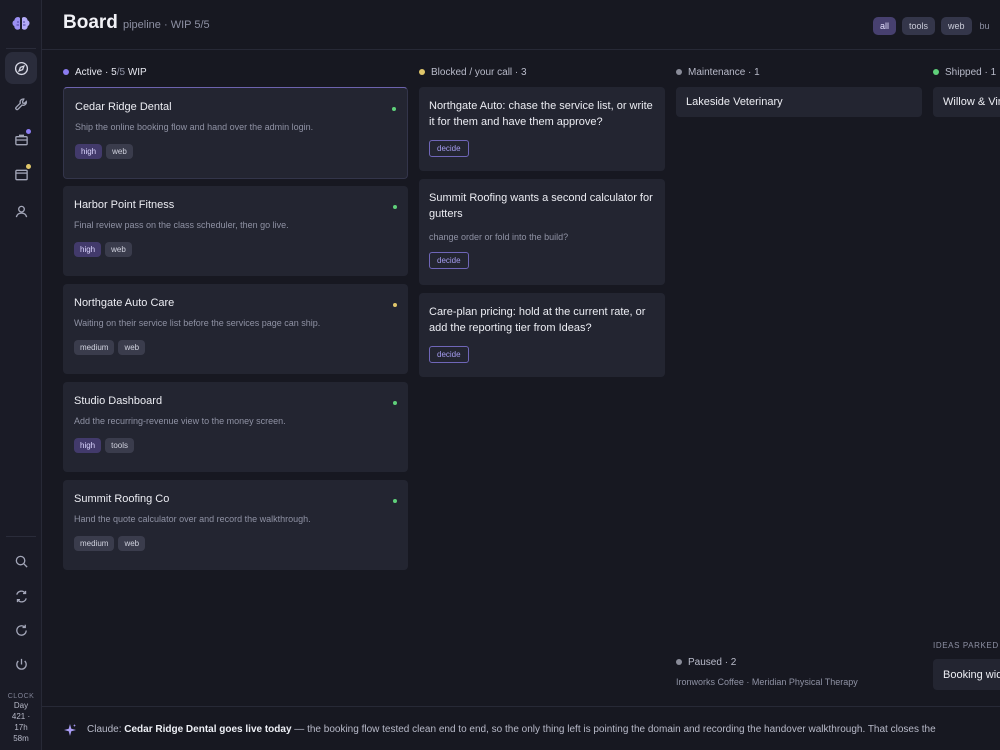 This screenshot has width=1000, height=750. I want to click on page-subtitle: pipeline · WIP 5/5, so click(166, 25).